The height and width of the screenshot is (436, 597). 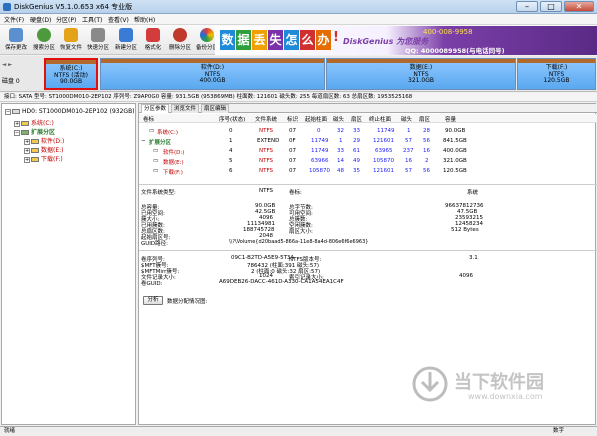 What do you see at coordinates (368, 108) in the screenshot?
I see `tab-bar: 分区参数 浏览文件 扇区编辑` at bounding box center [368, 108].